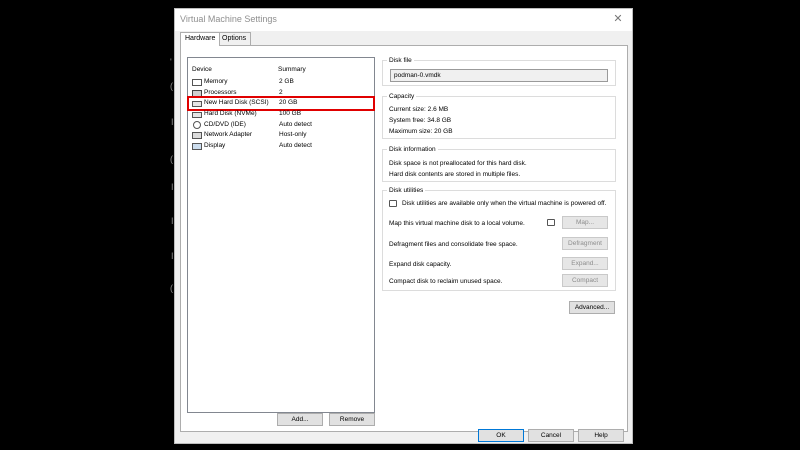 The width and height of the screenshot is (800, 450). I want to click on network-adapter-icon, so click(197, 135).